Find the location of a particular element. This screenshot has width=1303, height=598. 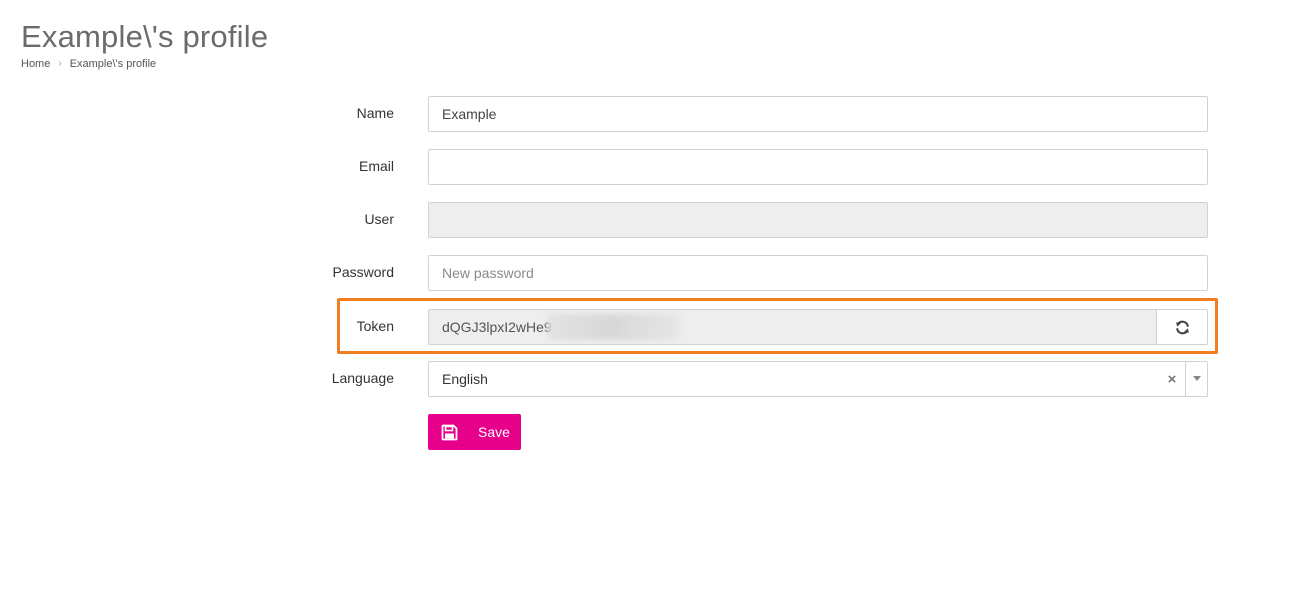

close-icon: × is located at coordinates (1172, 379).